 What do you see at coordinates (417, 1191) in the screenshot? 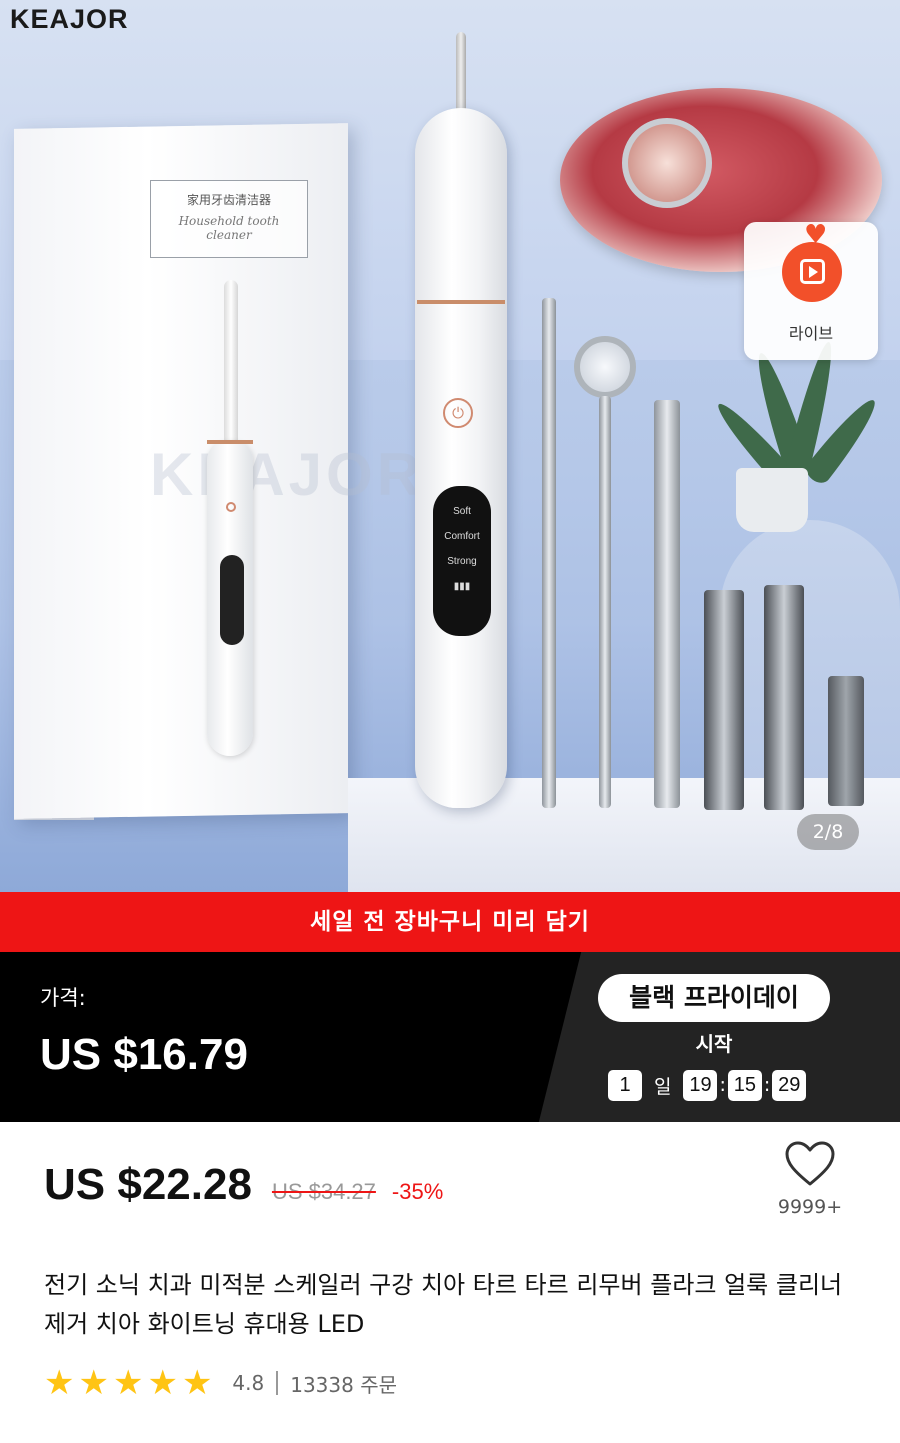
I see `discount-badge: -35%` at bounding box center [417, 1191].